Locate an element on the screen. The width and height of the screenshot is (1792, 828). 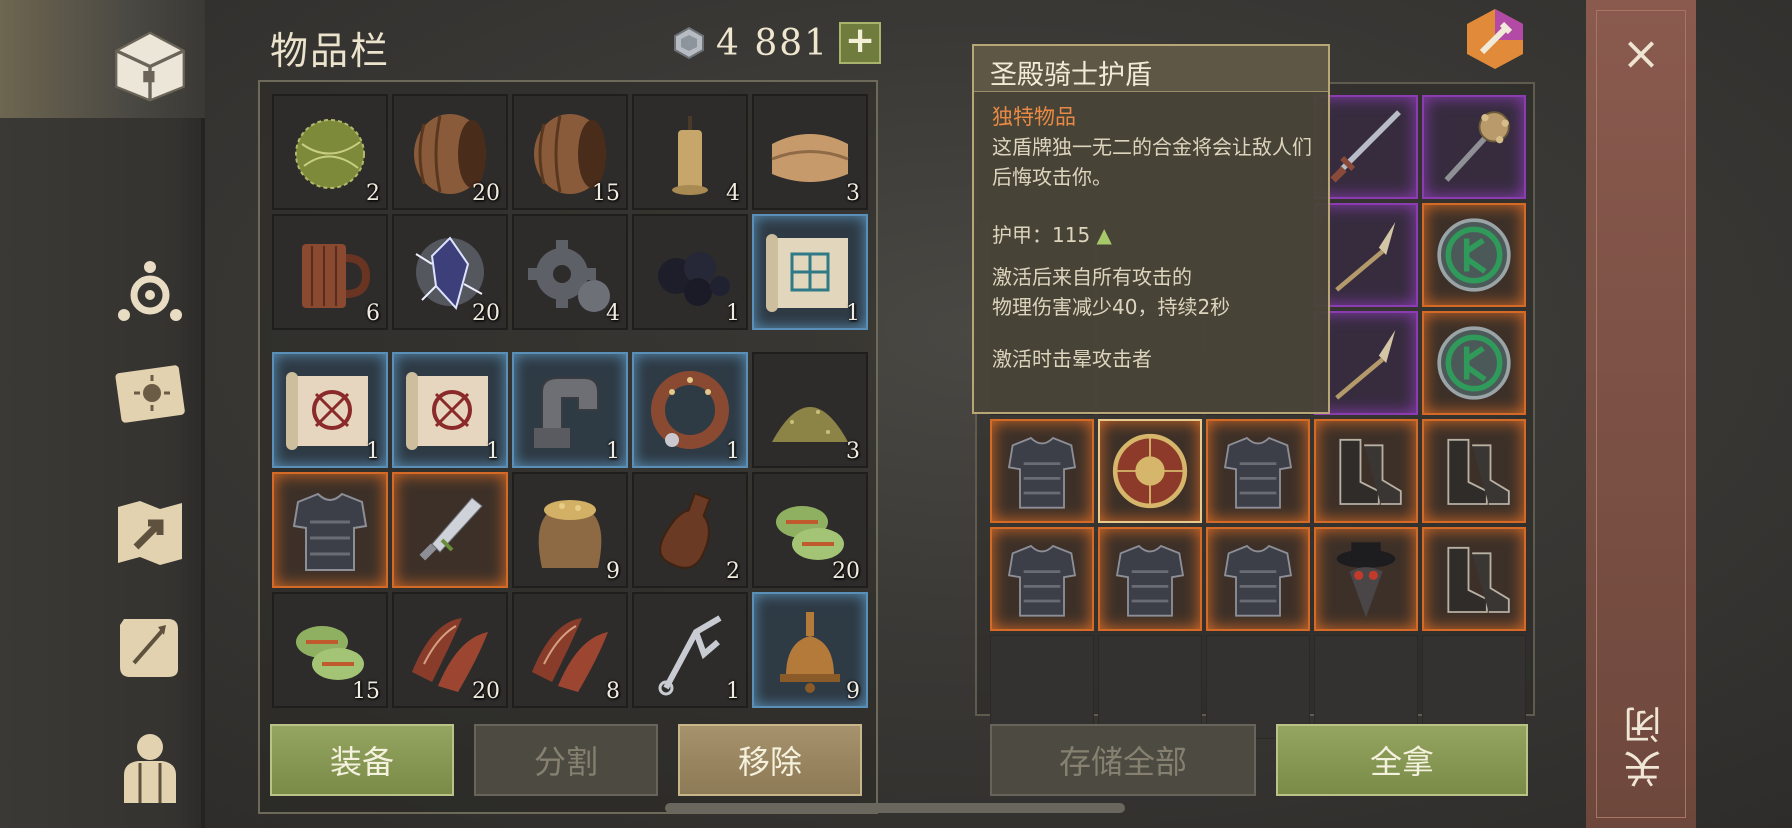
item-count: 20 is located at coordinates (486, 691).